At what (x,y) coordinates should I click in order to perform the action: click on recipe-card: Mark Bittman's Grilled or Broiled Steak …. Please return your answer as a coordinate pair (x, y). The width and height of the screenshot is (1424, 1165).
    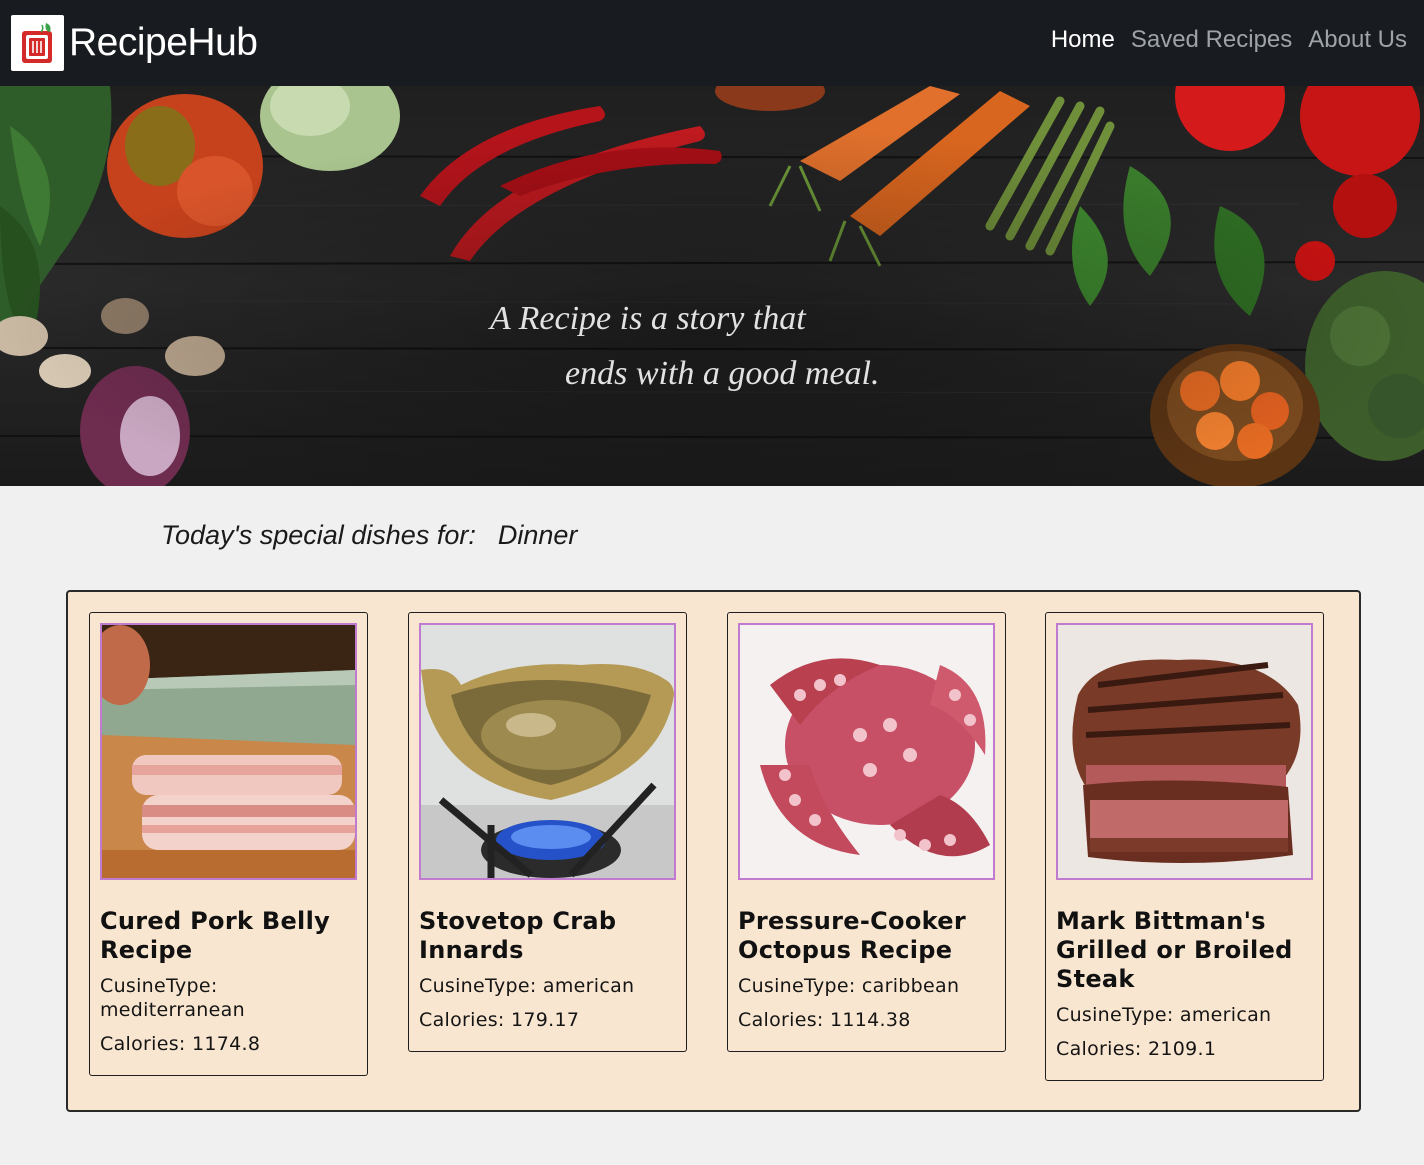
    Looking at the image, I should click on (1184, 846).